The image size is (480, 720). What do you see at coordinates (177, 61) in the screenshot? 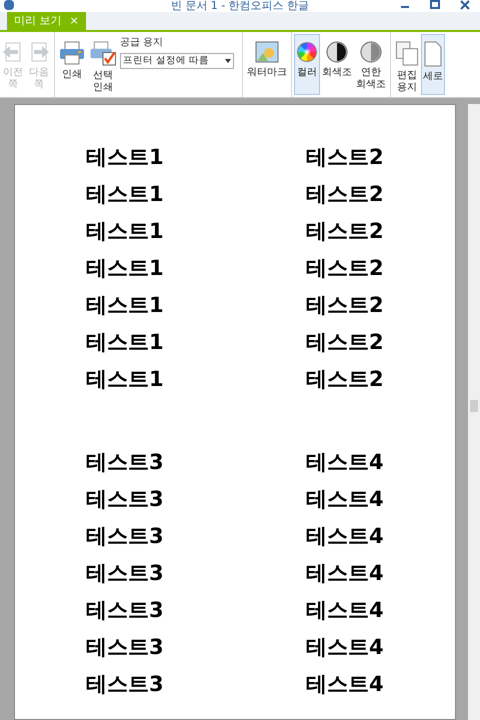
I see `paper-source-dropdown: 프린터 설정에 따름` at bounding box center [177, 61].